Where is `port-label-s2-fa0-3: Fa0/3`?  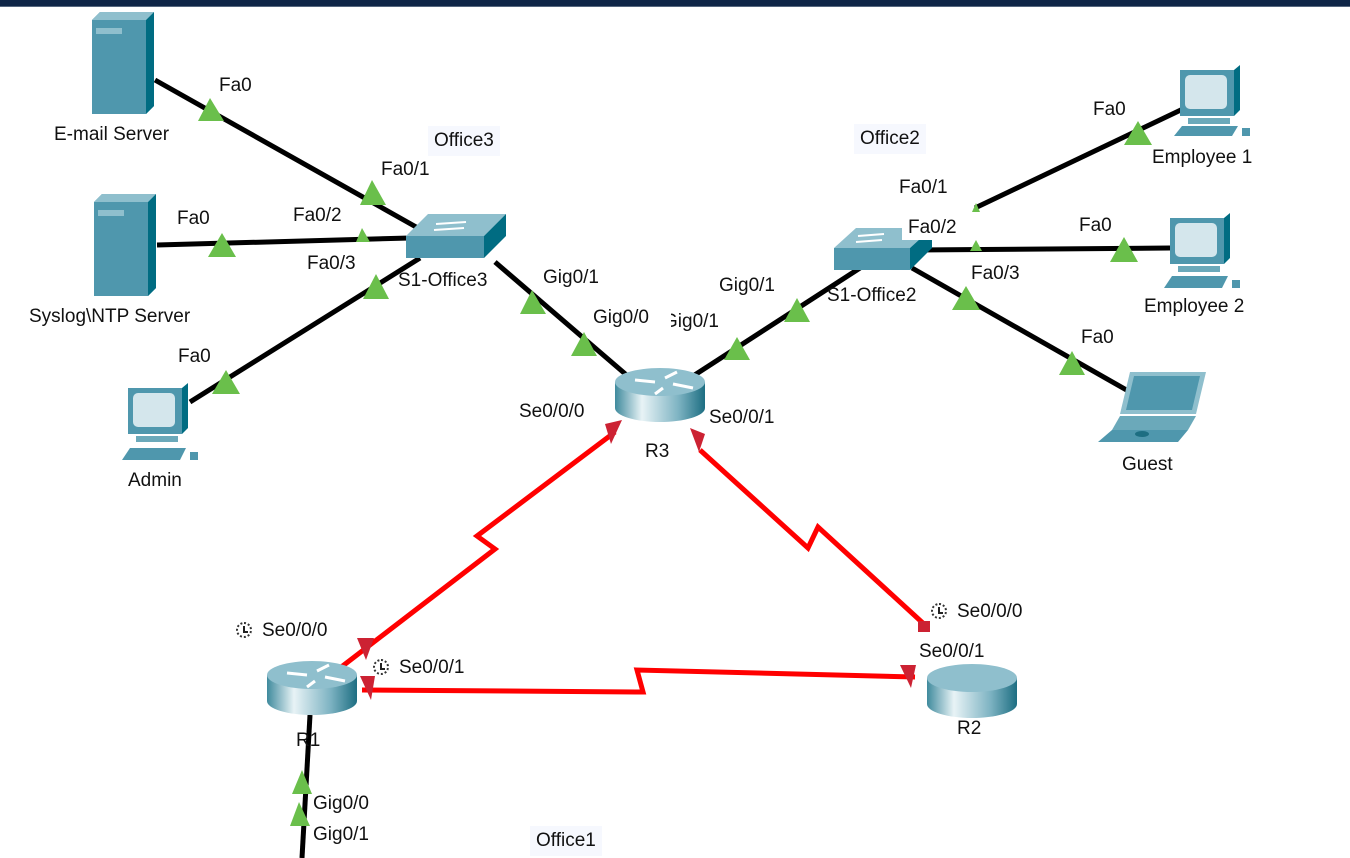
port-label-s2-fa0-3: Fa0/3 is located at coordinates (995, 273).